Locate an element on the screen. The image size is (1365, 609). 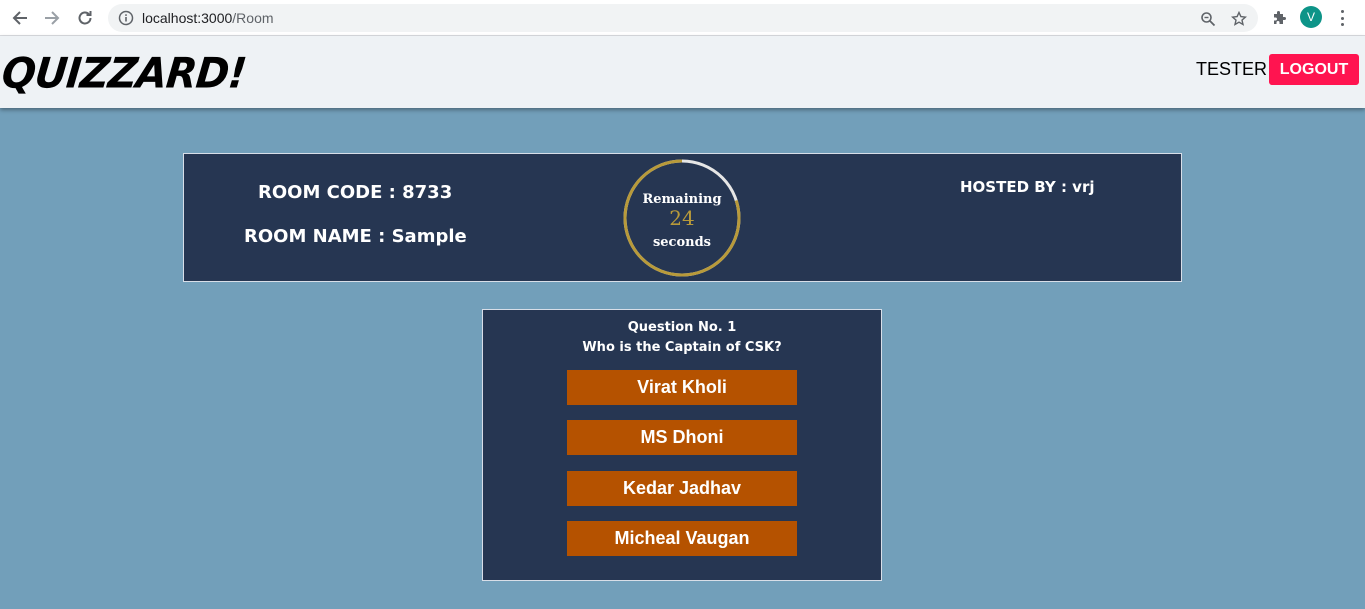
url-host: localhost:3000 is located at coordinates (187, 18).